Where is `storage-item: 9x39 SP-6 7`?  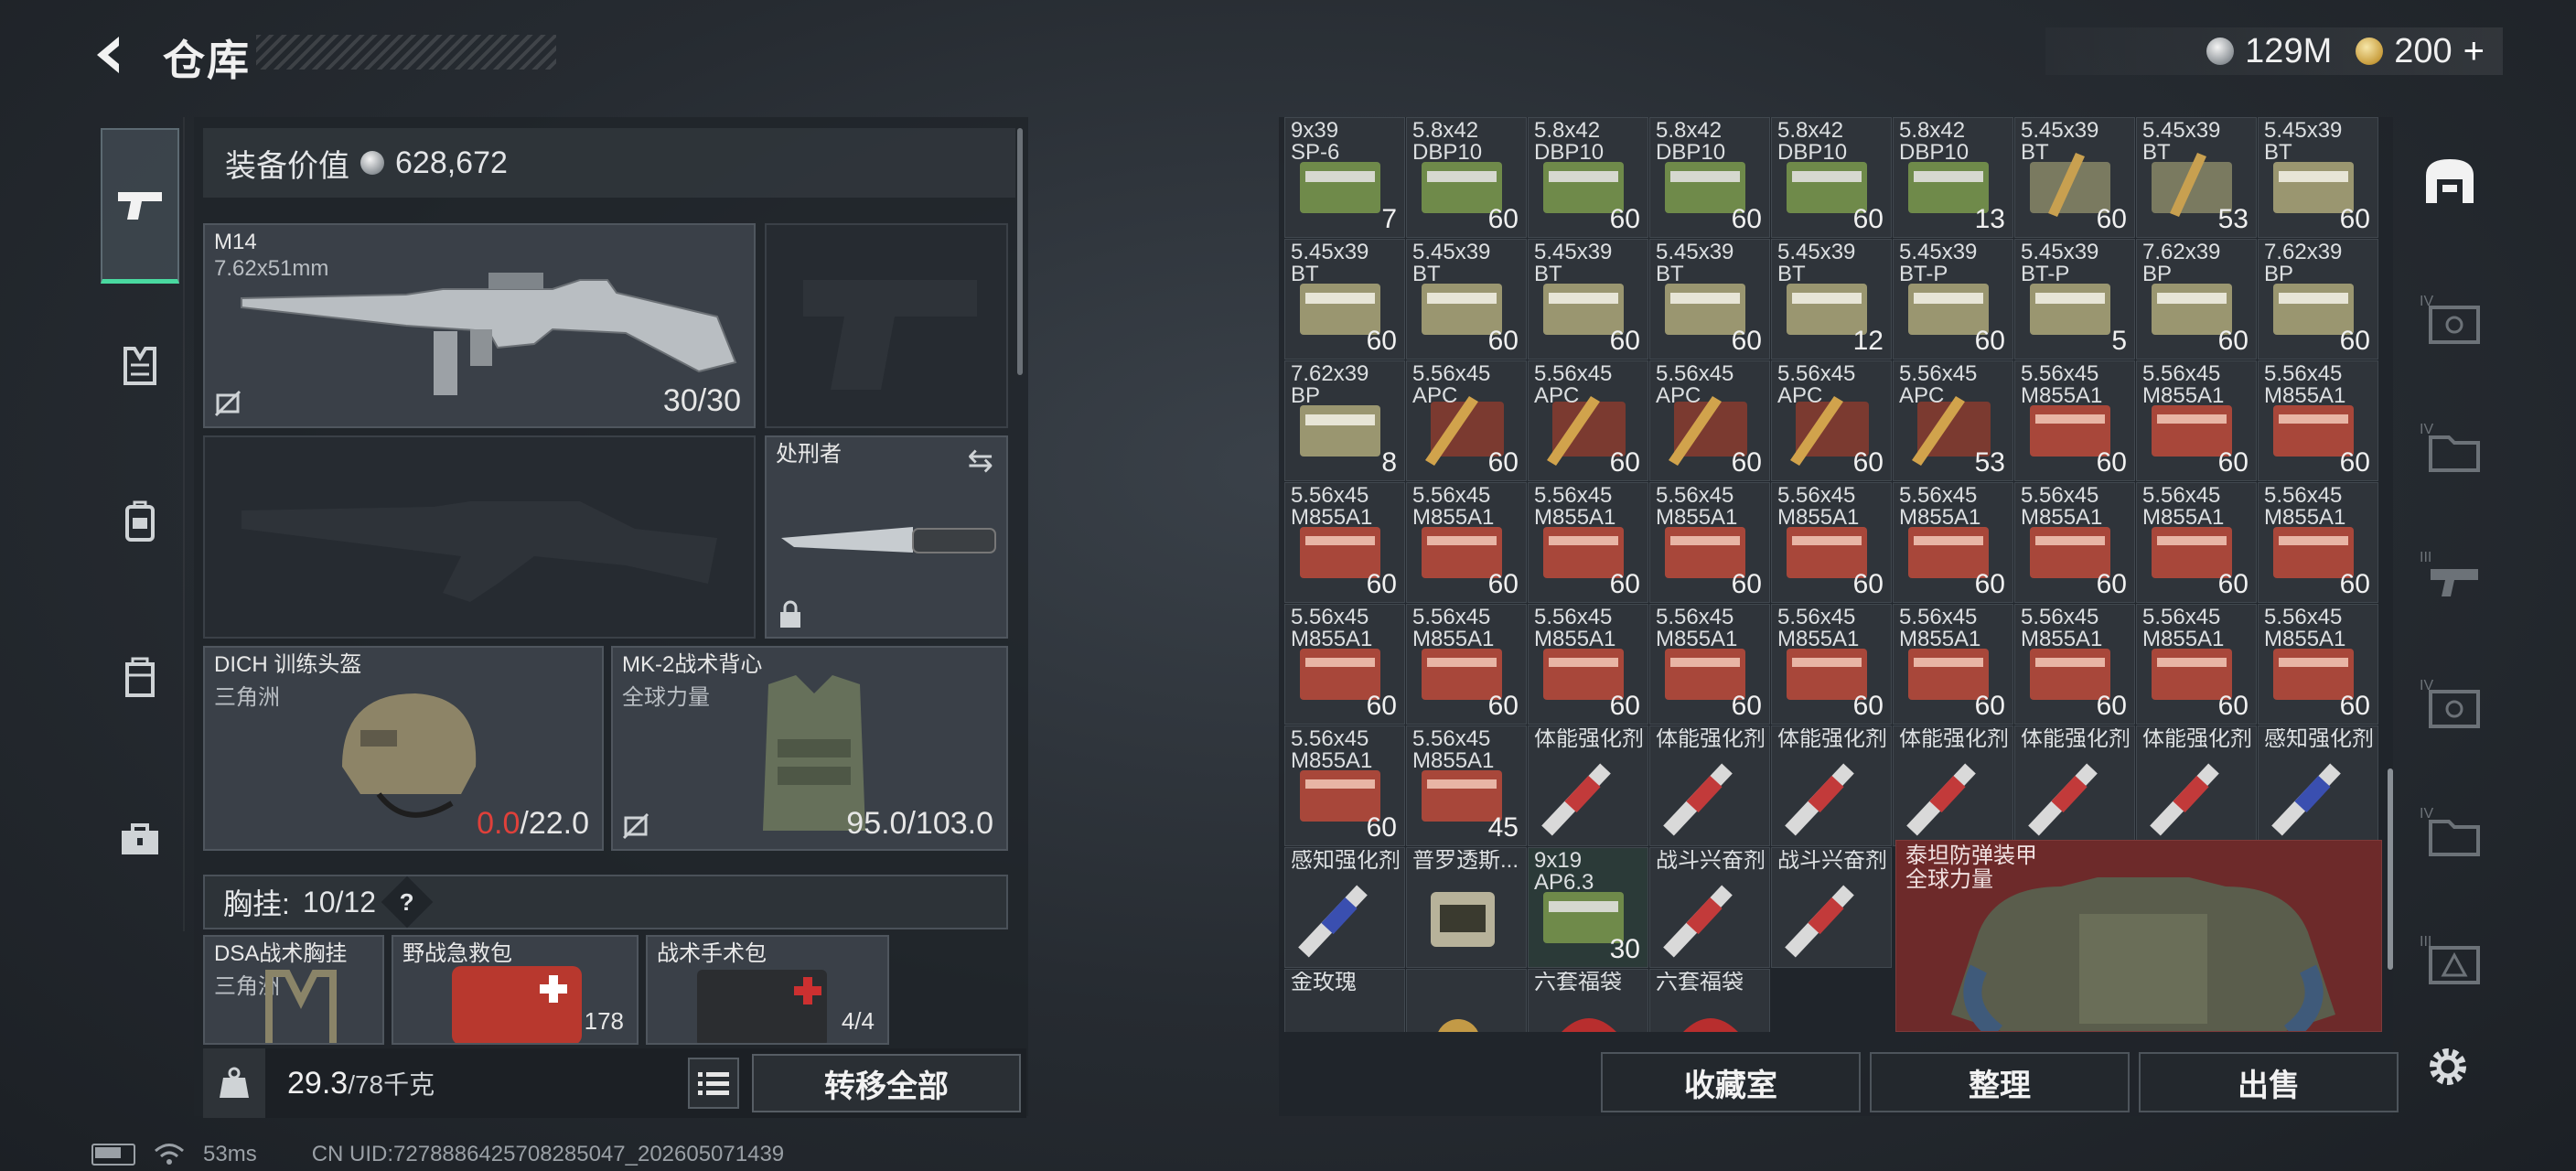 storage-item: 9x39 SP-6 7 is located at coordinates (1345, 177).